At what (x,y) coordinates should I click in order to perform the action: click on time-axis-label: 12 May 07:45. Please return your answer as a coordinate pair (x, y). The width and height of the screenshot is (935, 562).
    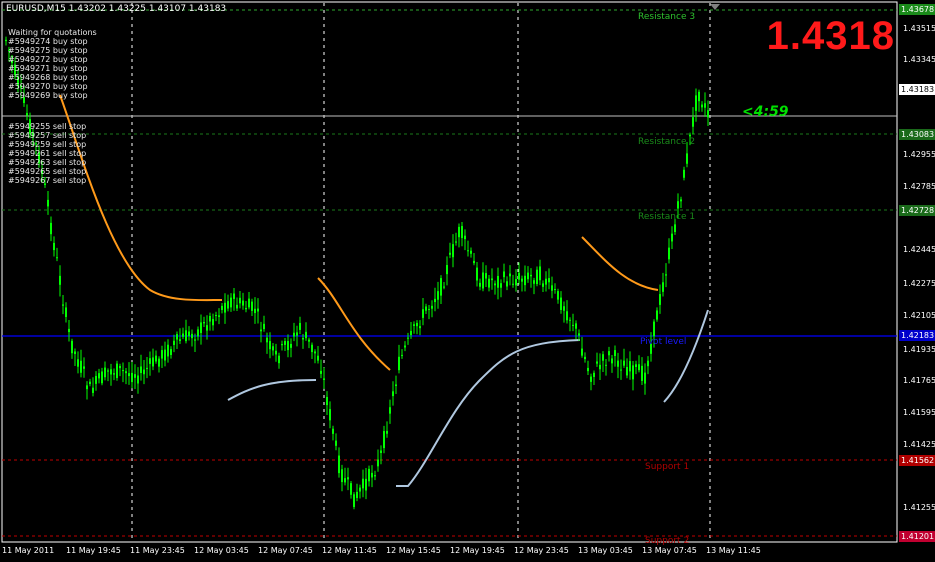
    Looking at the image, I should click on (285, 550).